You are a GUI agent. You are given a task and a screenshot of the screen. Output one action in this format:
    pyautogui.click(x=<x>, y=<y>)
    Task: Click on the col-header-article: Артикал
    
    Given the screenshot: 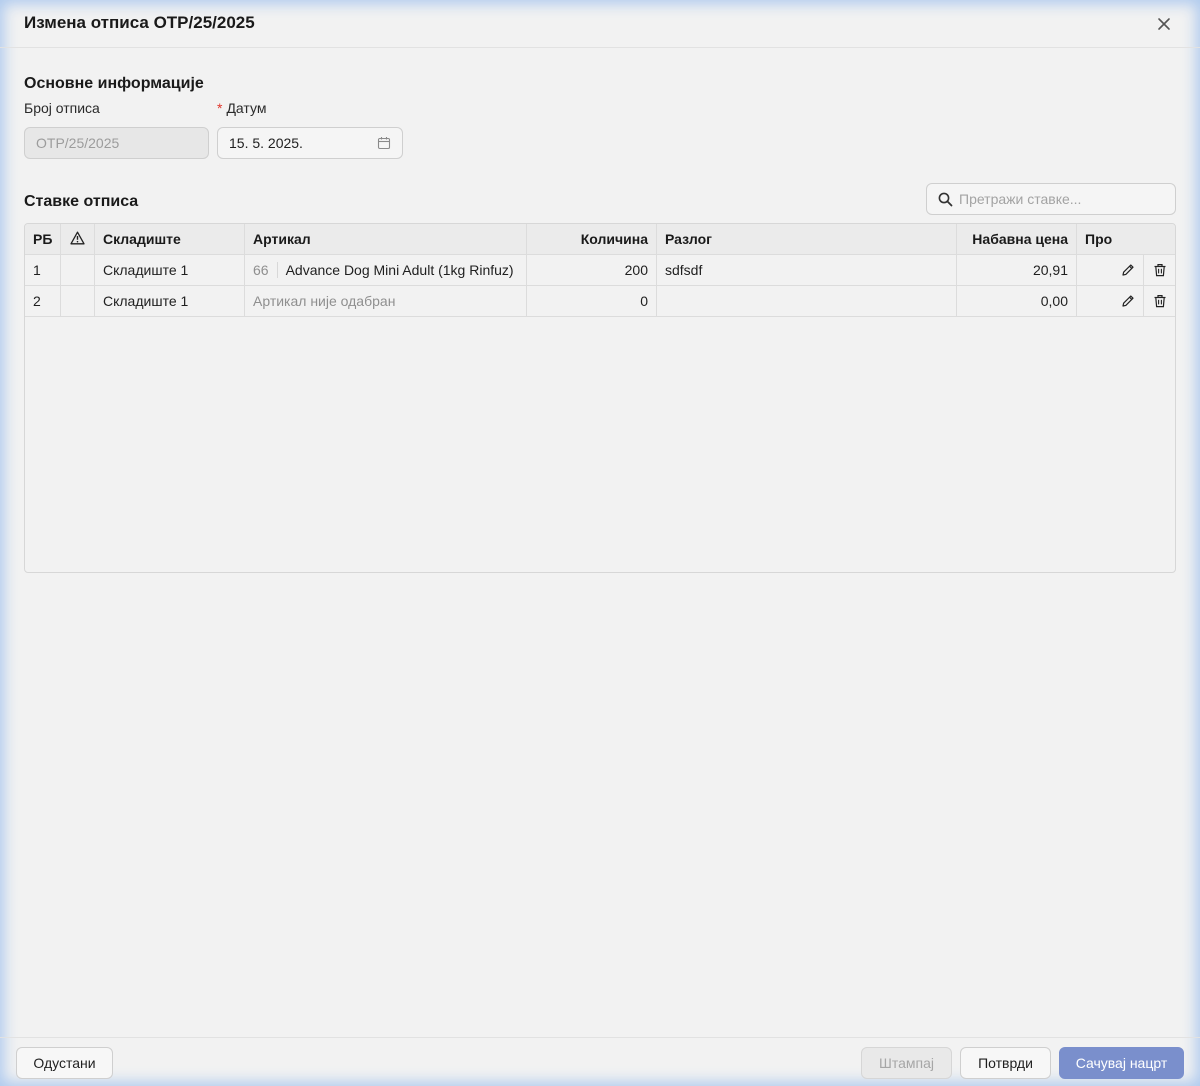 What is the action you would take?
    pyautogui.click(x=386, y=239)
    